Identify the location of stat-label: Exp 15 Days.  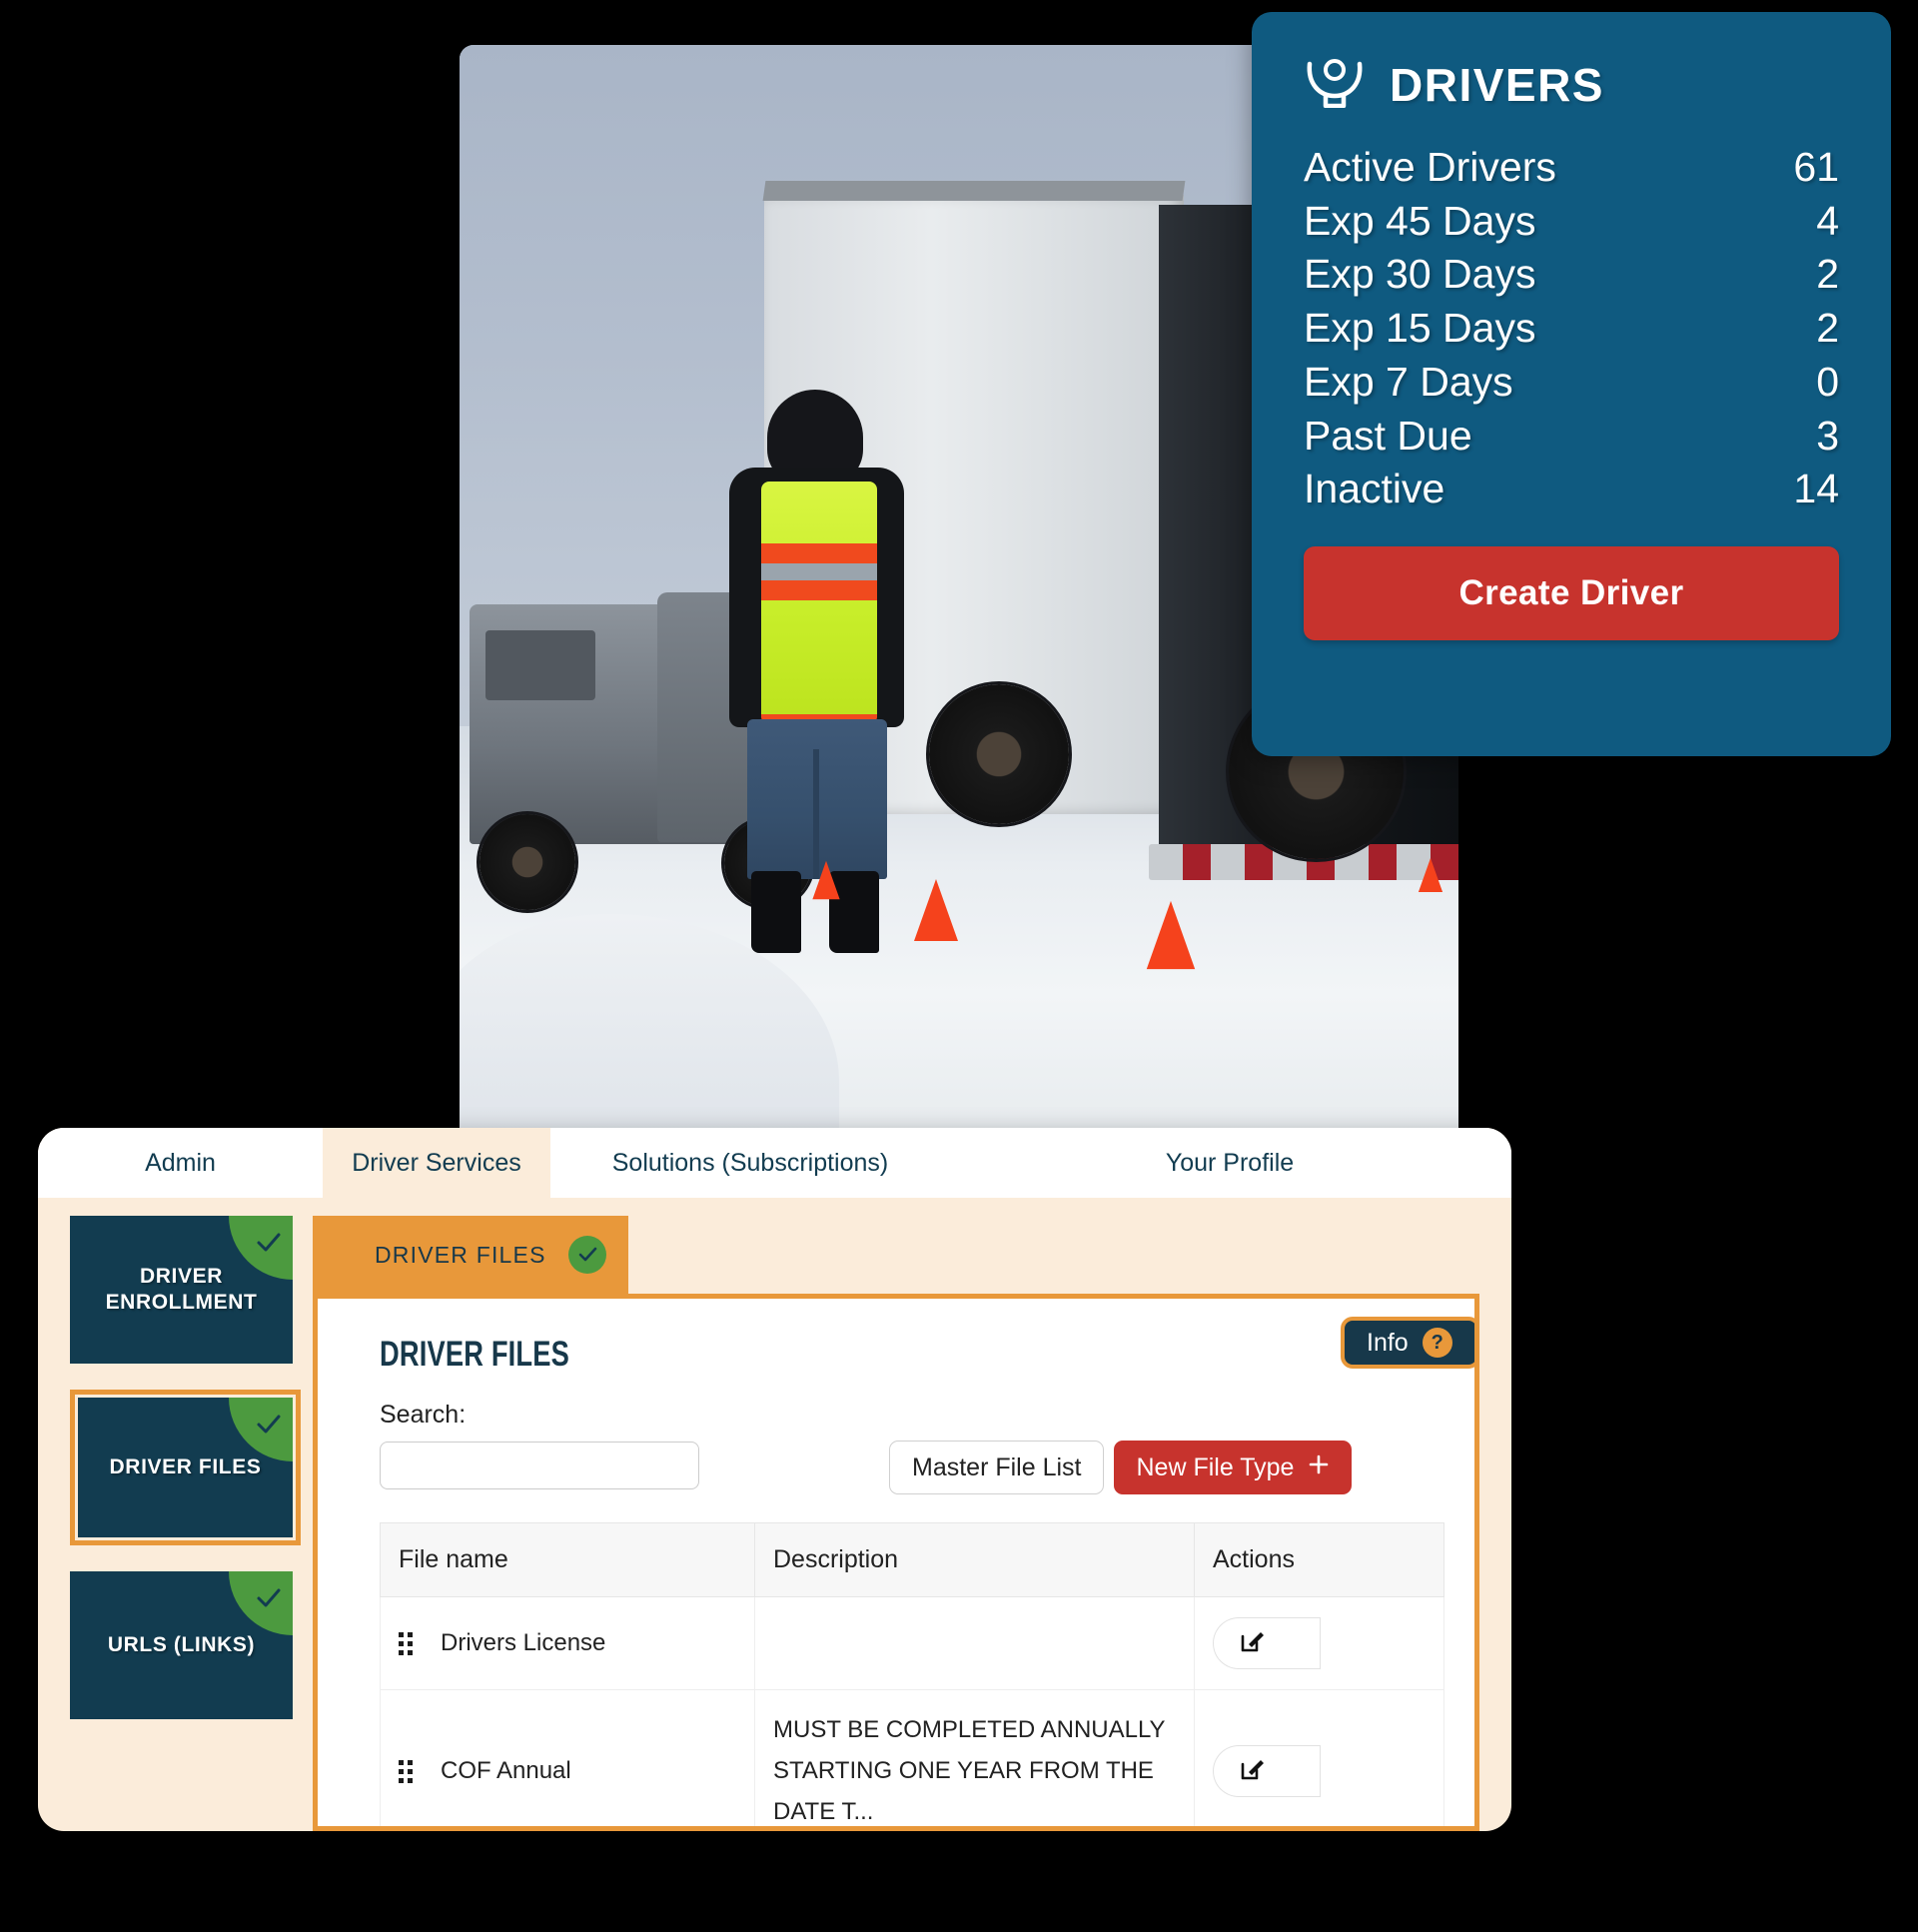
(1420, 328).